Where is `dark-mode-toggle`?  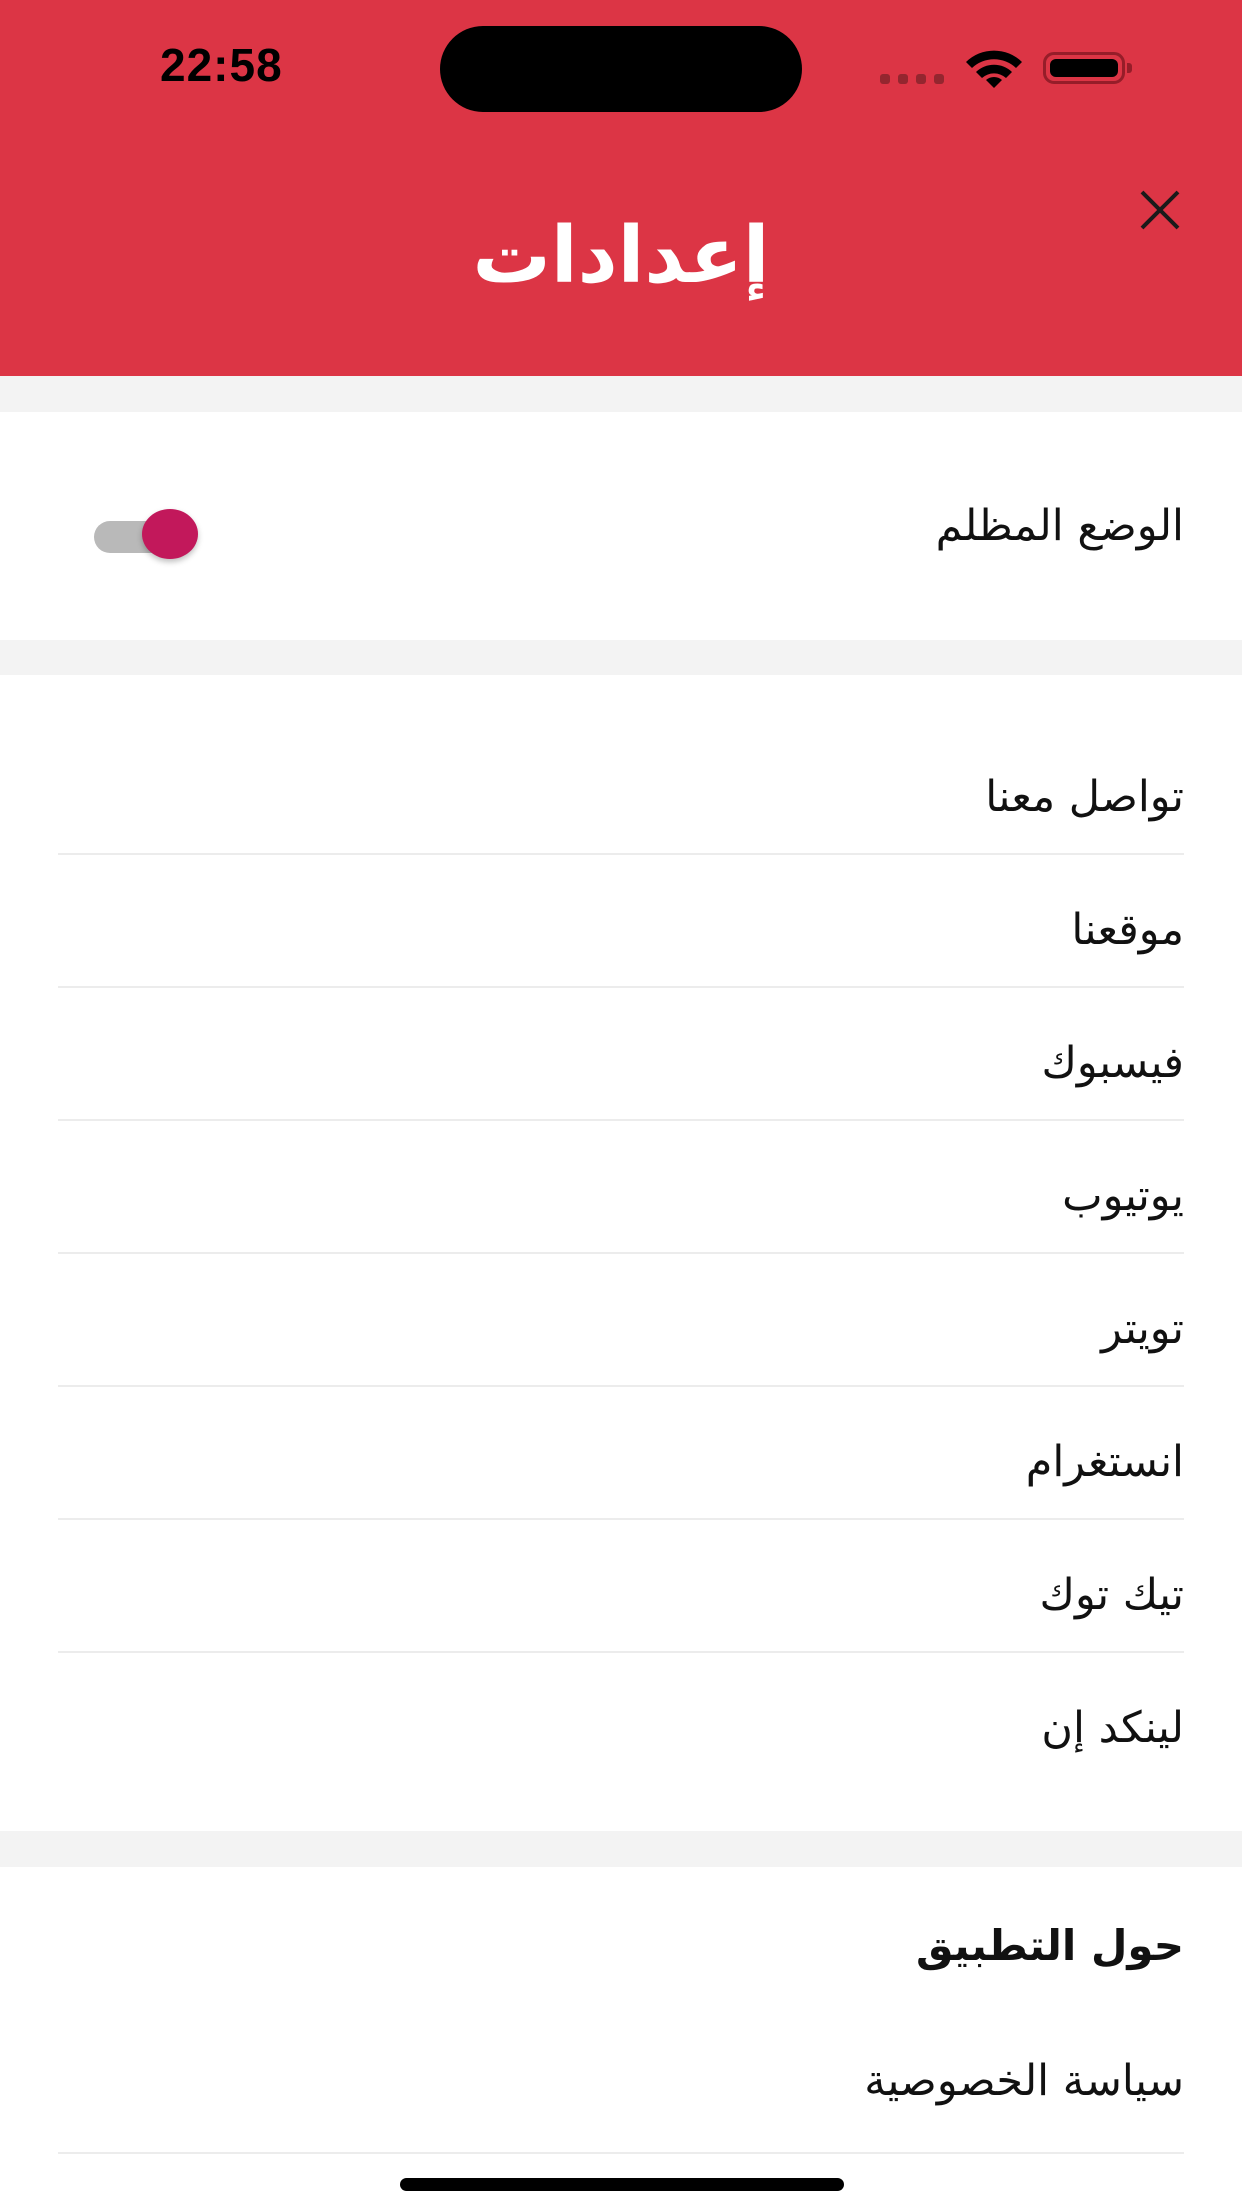 dark-mode-toggle is located at coordinates (147, 533).